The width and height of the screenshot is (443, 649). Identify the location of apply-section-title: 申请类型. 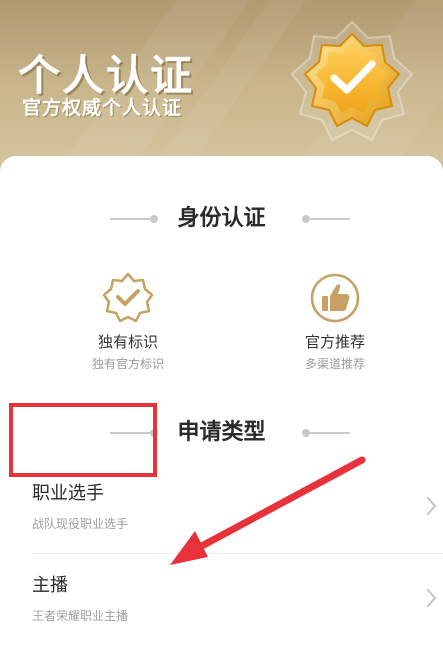
(221, 432).